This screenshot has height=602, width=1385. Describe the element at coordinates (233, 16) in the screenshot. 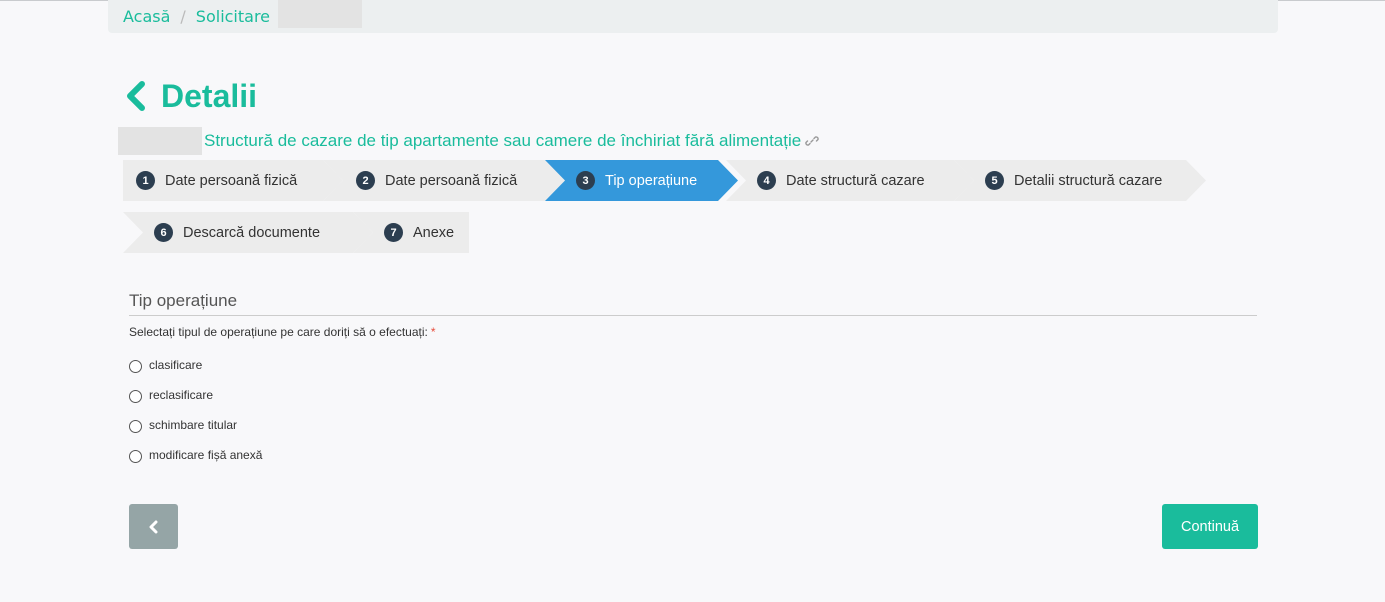

I see `breadcrumb-current-link: Solicitare` at that location.